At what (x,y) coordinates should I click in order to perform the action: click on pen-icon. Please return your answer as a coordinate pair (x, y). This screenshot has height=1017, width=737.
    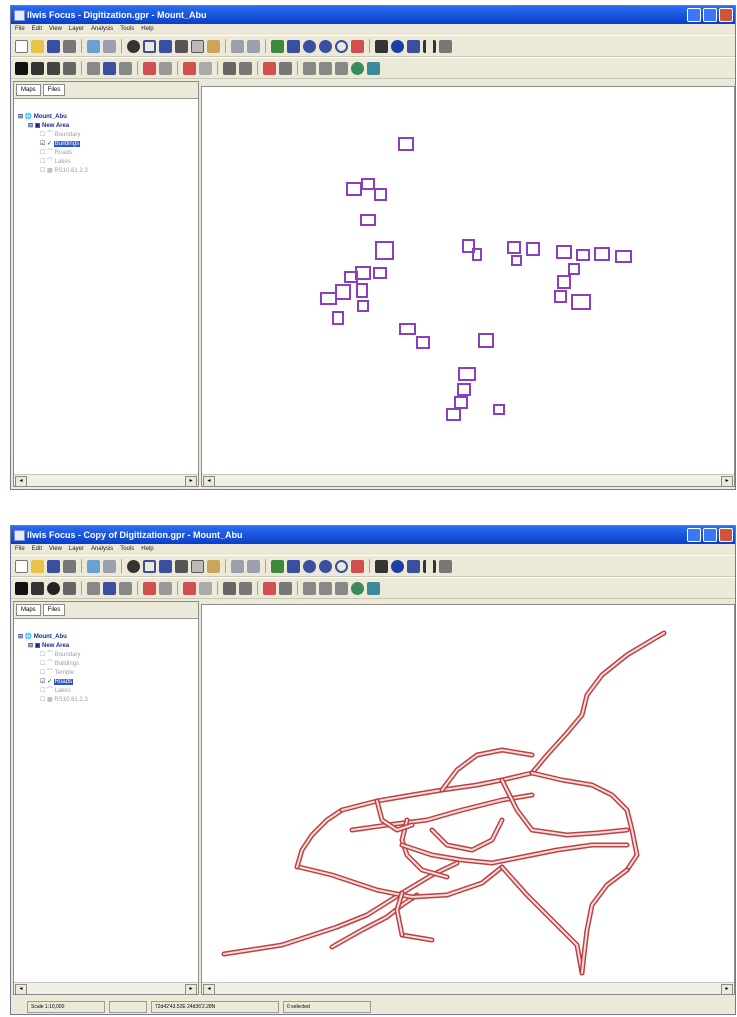
    Looking at the image, I should click on (189, 68).